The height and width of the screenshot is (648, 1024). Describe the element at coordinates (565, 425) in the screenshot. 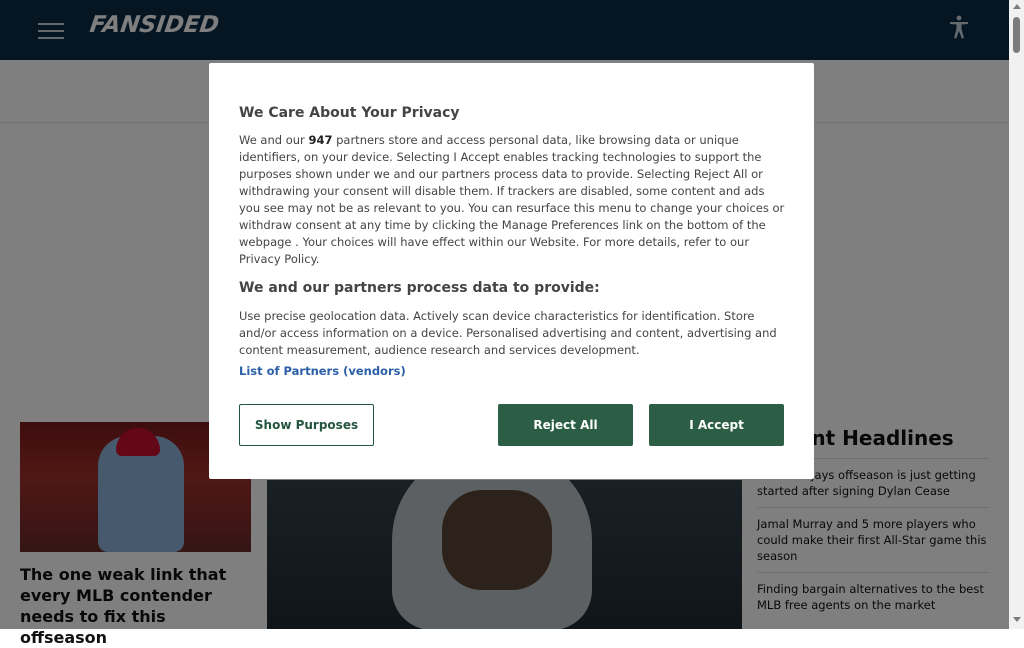

I see `reject-all-button: Reject All` at that location.